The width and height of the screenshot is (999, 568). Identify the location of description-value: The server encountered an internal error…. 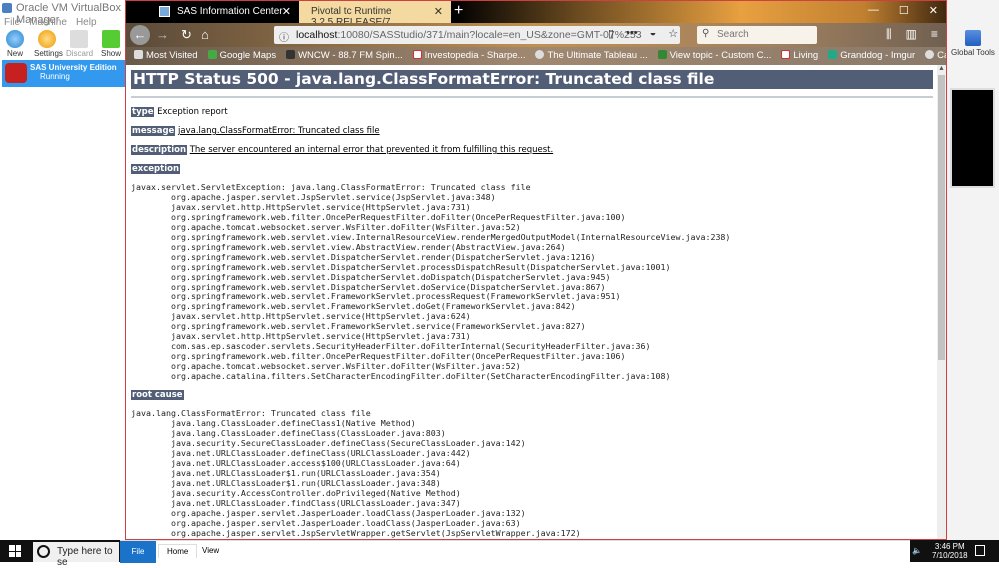
(371, 150).